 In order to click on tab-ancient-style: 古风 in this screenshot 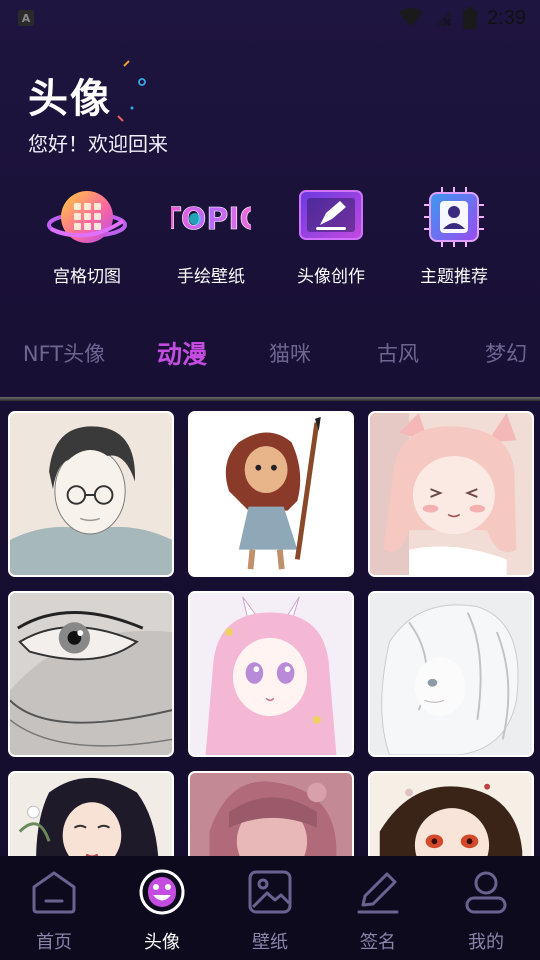, I will do `click(398, 353)`.